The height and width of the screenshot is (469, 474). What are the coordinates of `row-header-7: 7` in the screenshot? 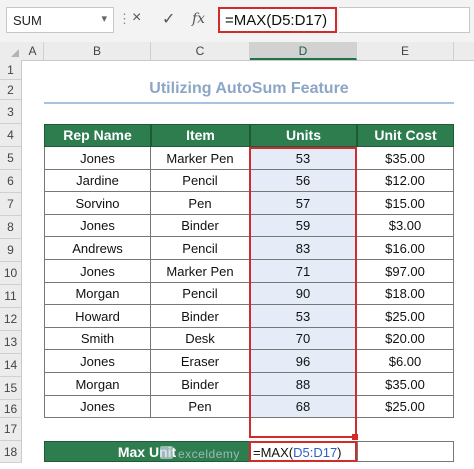 It's located at (11, 204).